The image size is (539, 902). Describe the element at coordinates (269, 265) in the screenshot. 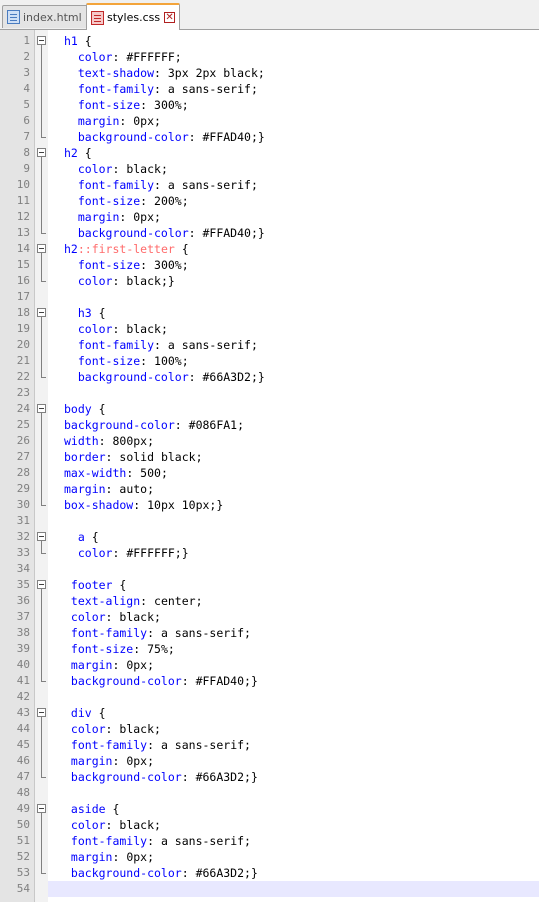

I see `code-line: 15 font-size: 300%;` at that location.